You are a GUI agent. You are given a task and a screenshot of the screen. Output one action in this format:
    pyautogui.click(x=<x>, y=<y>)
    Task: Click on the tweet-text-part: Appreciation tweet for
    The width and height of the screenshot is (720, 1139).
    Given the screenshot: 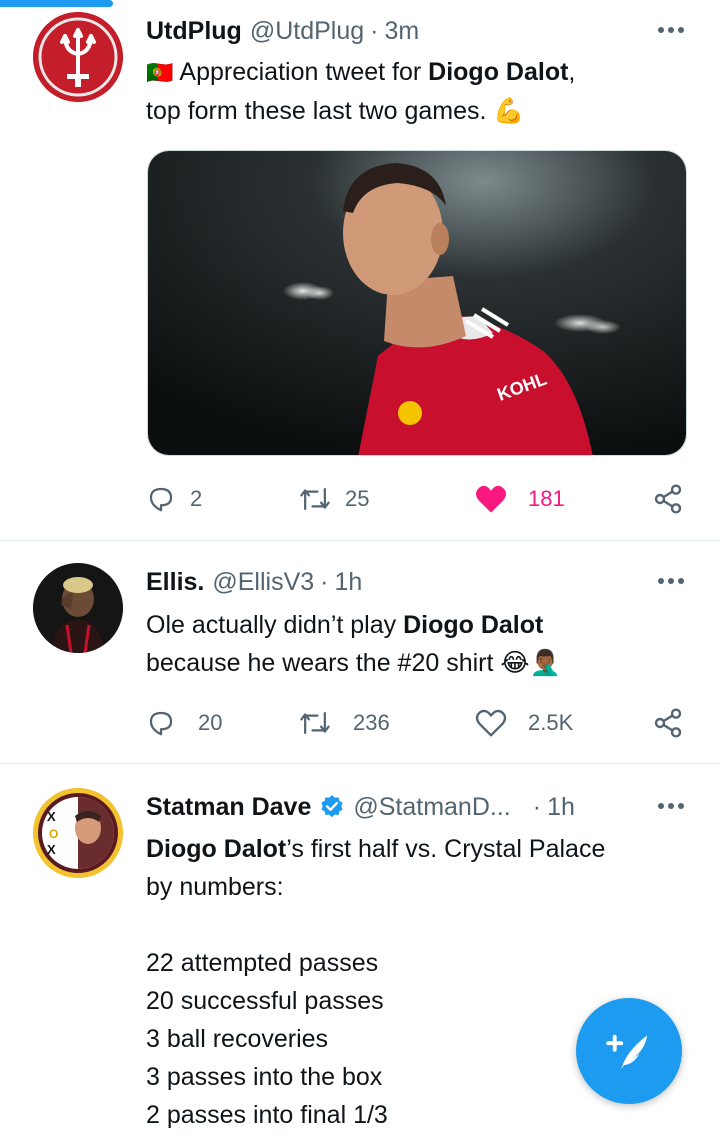 What is the action you would take?
    pyautogui.click(x=304, y=72)
    